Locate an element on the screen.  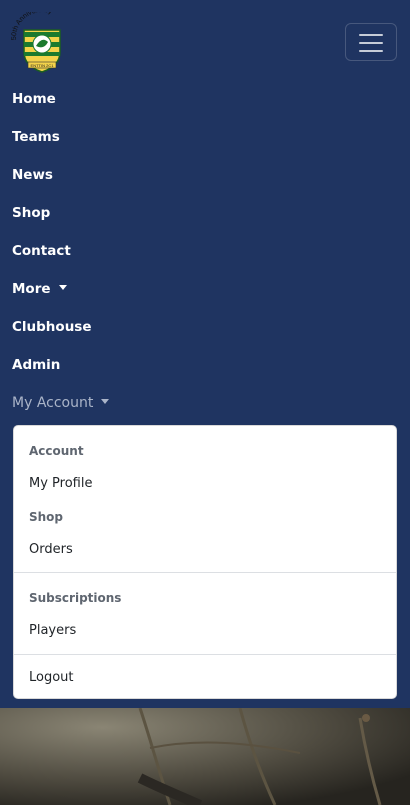
nav-item-more: More is located at coordinates (60, 289).